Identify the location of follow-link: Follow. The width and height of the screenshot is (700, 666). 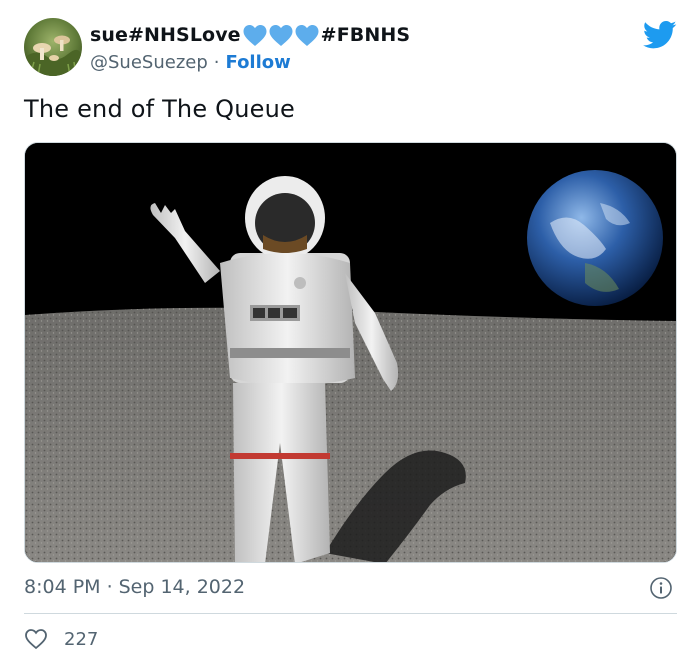
(258, 62).